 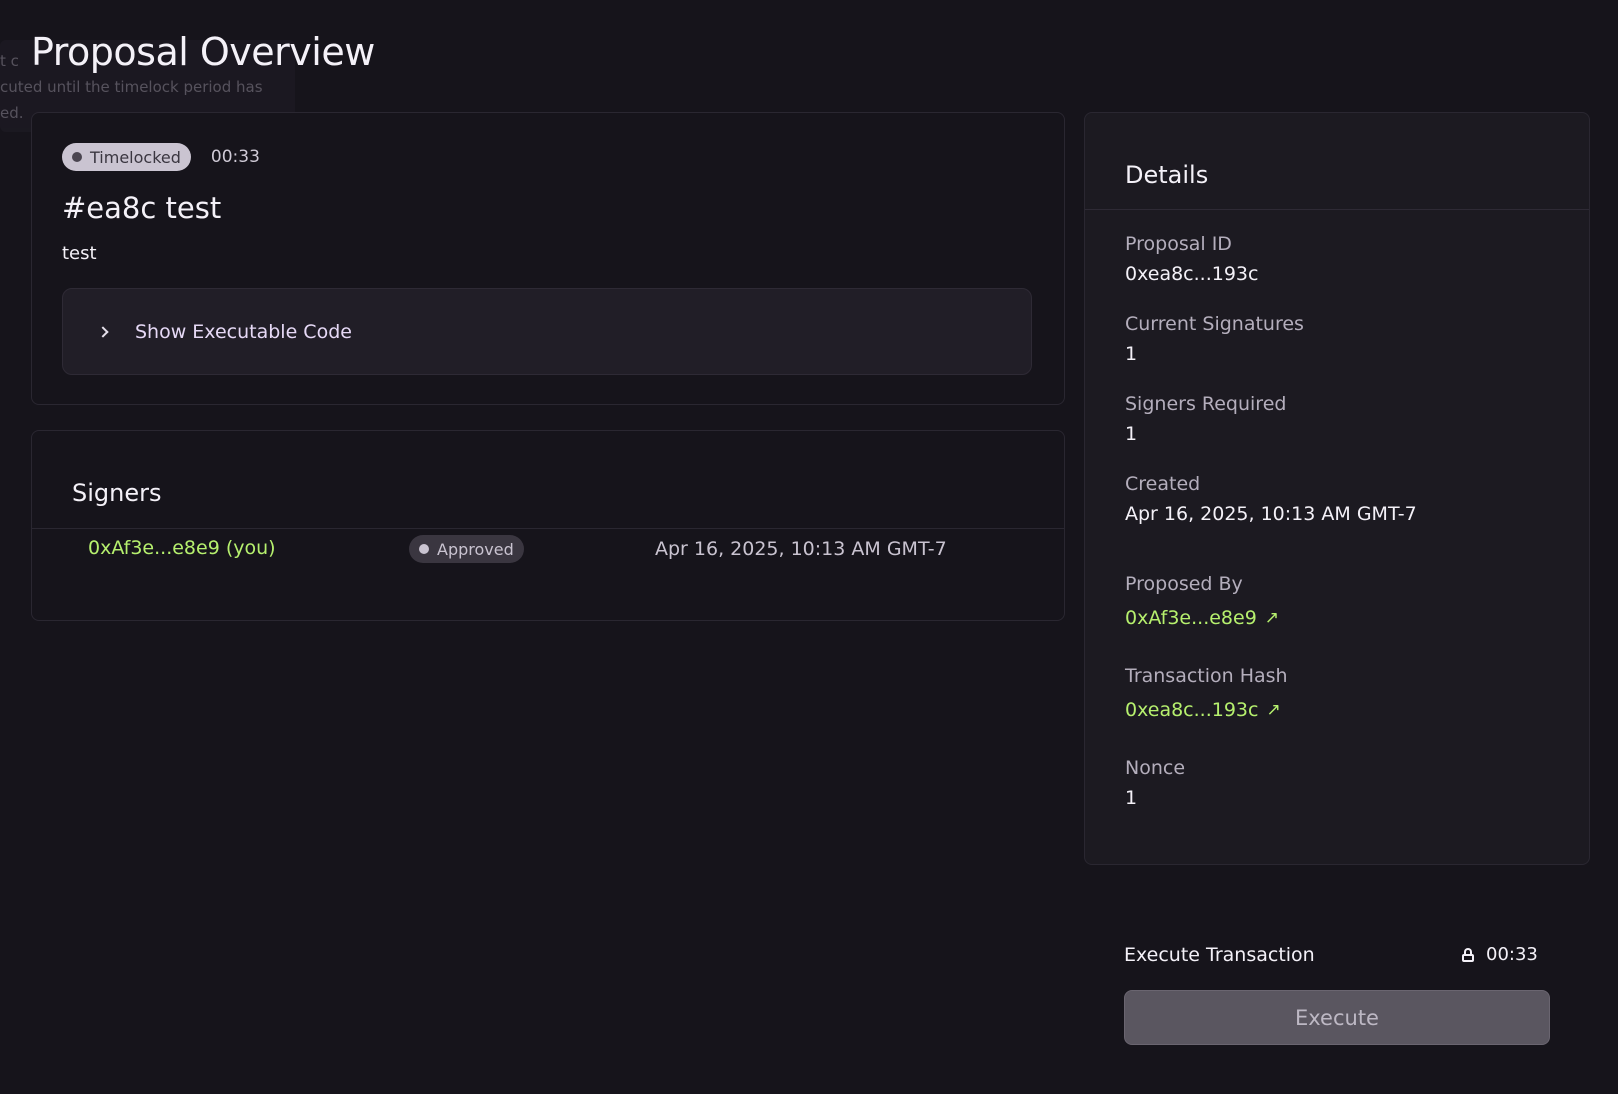 What do you see at coordinates (1192, 710) in the screenshot?
I see `transaction-hash-value: 0xea8c...193c` at bounding box center [1192, 710].